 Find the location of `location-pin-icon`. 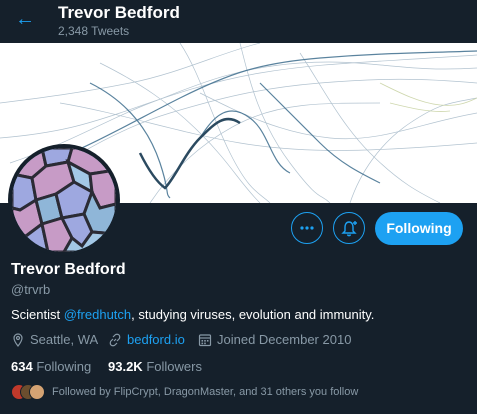

location-pin-icon is located at coordinates (18, 340).